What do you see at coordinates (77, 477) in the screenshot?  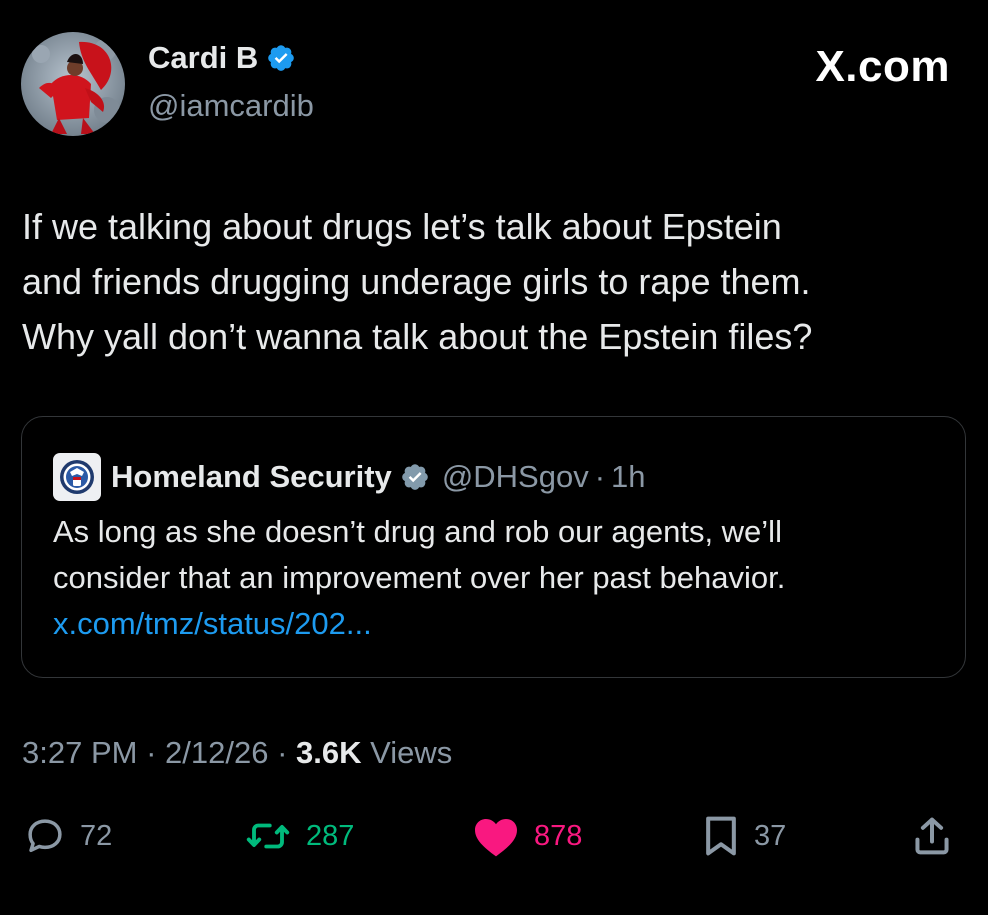 I see `dhs-seal-icon` at bounding box center [77, 477].